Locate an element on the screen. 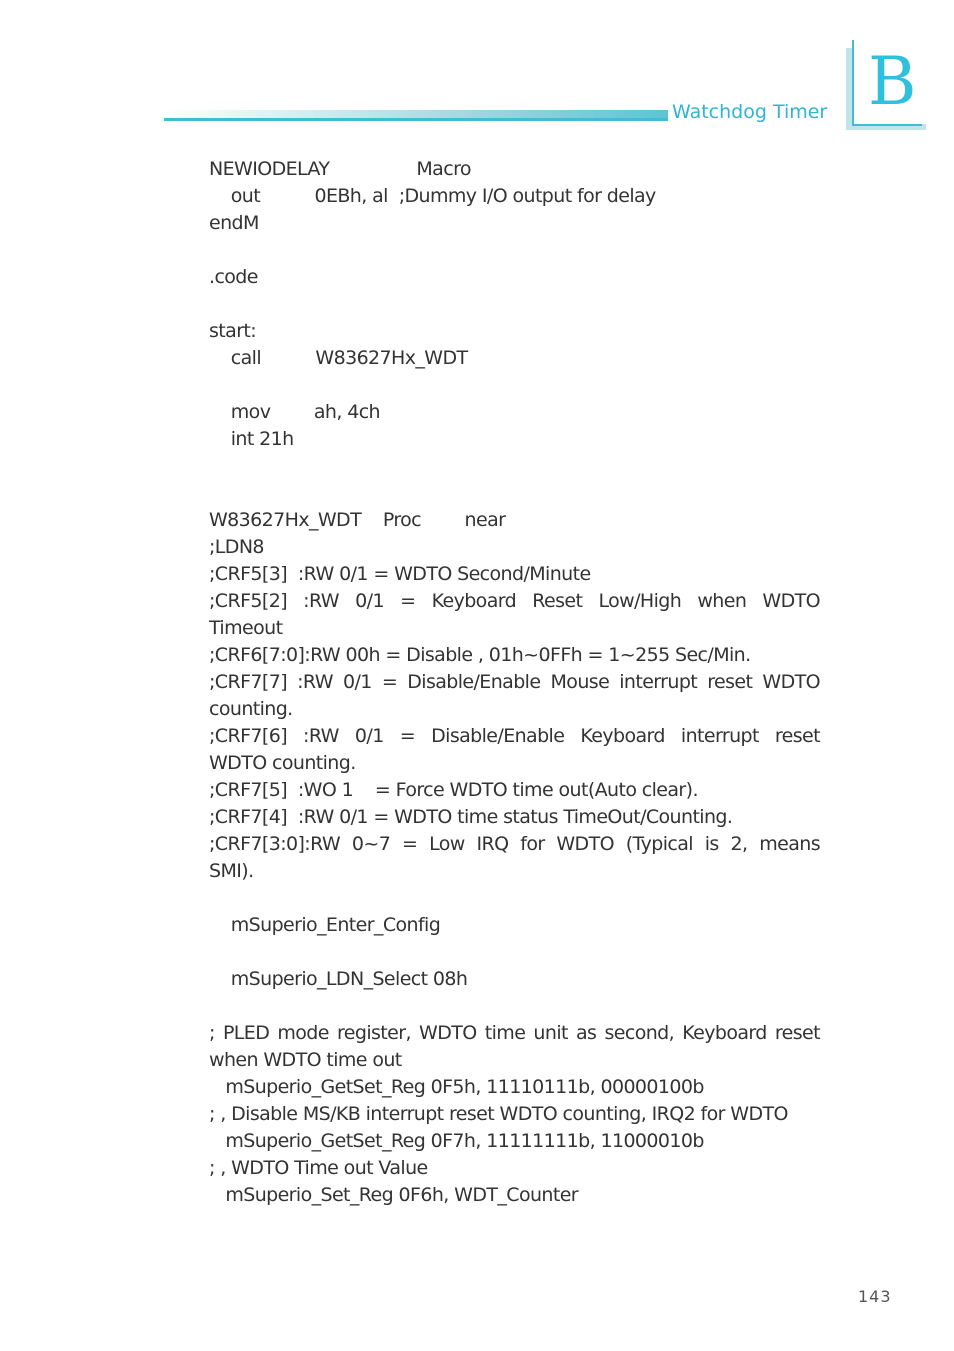 The image size is (954, 1351). code-line: SMI). is located at coordinates (231, 871).